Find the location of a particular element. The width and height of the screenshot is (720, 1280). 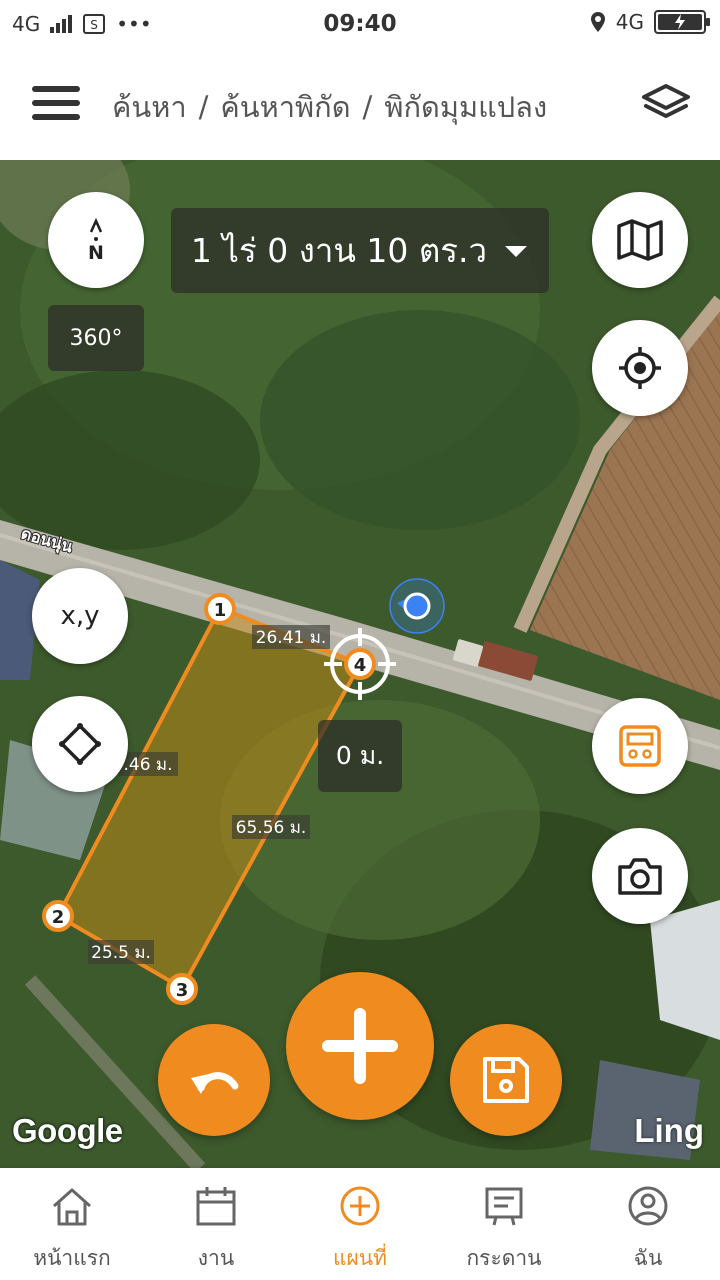

save-icon is located at coordinates (506, 1080).